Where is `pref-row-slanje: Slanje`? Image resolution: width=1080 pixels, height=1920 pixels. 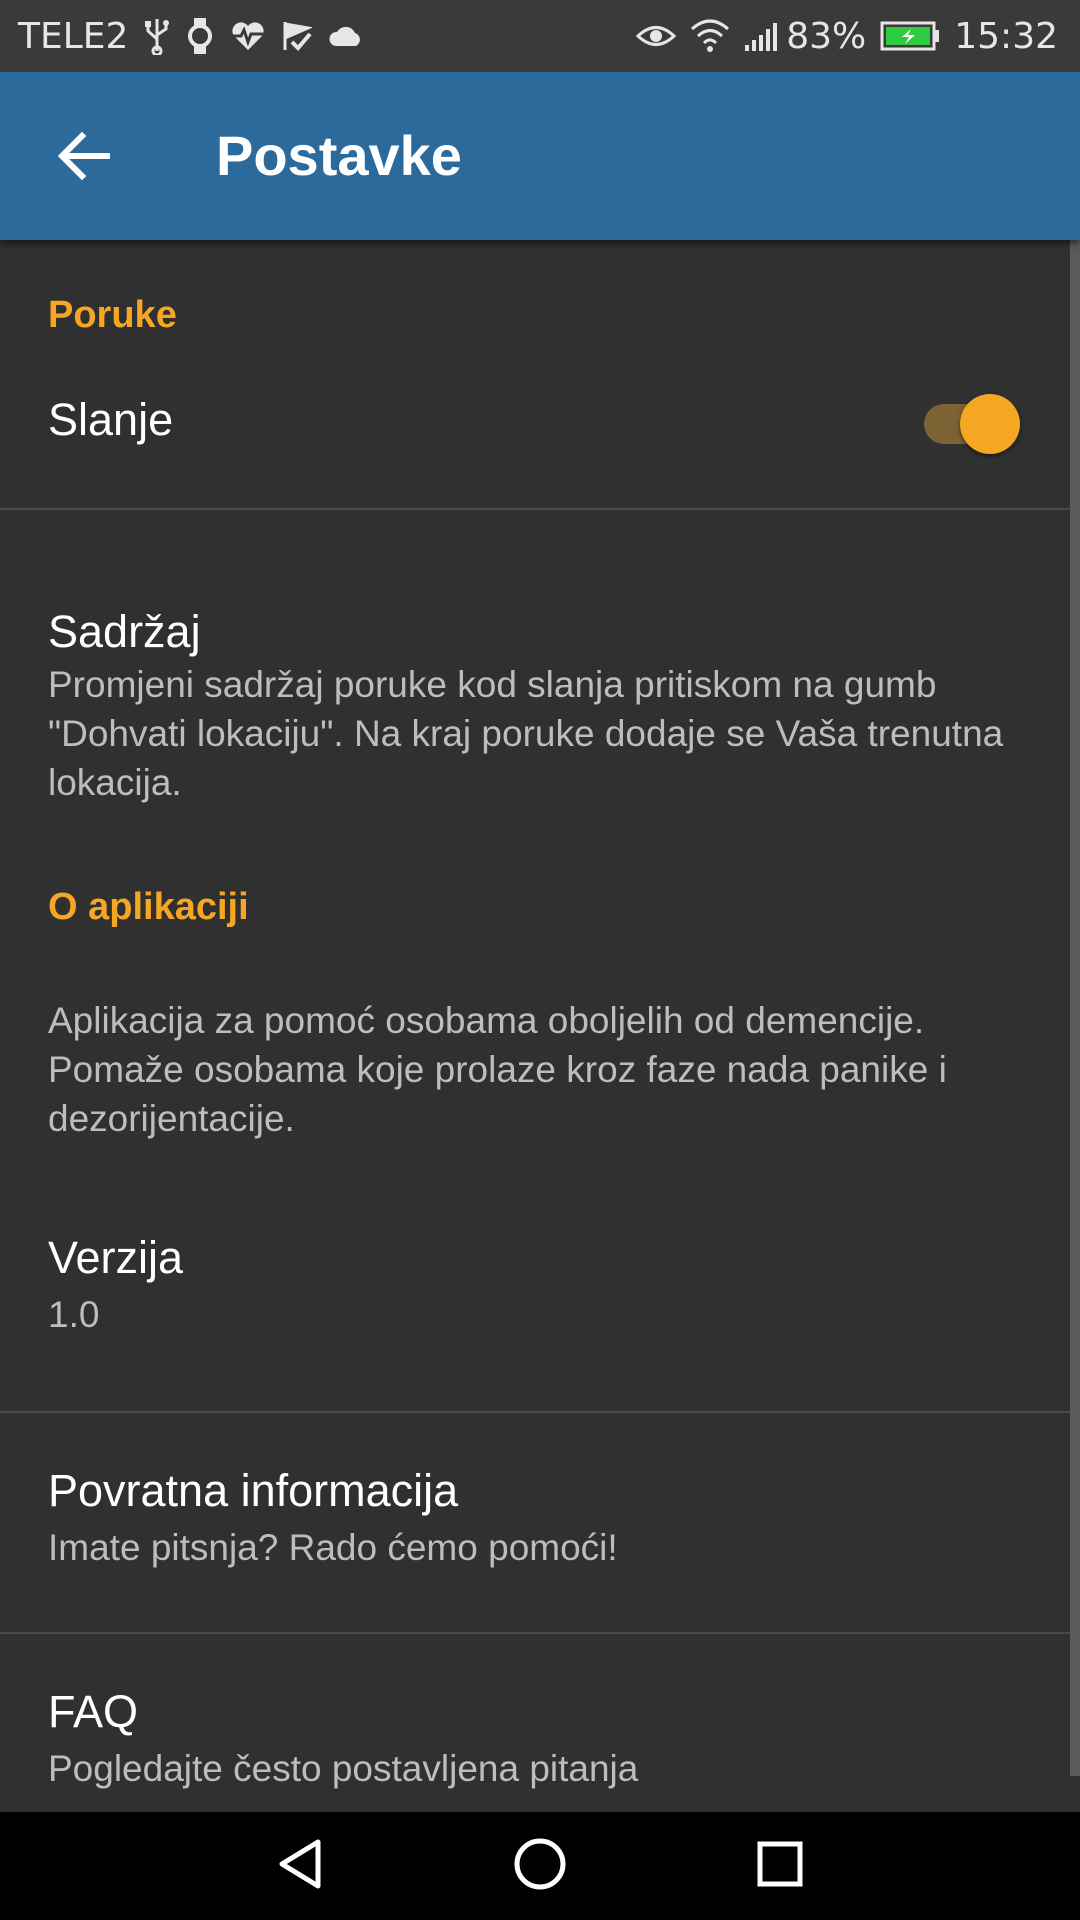 pref-row-slanje: Slanje is located at coordinates (535, 429).